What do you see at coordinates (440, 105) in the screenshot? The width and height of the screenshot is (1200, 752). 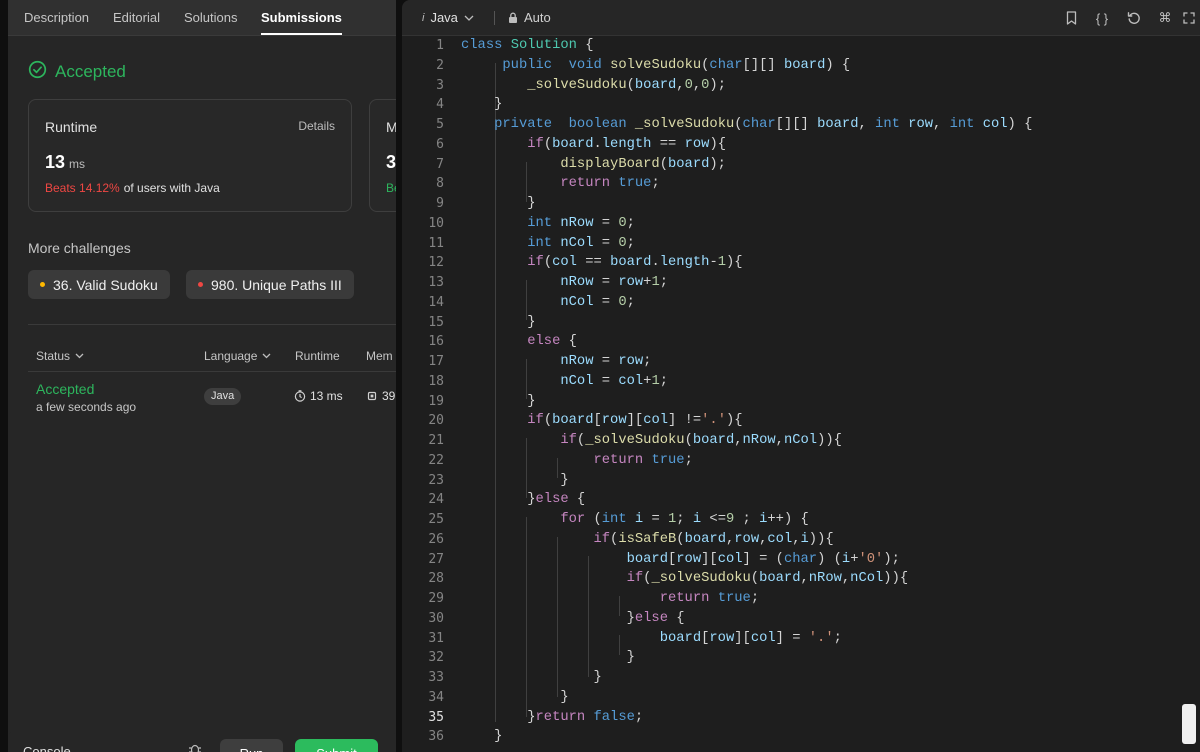 I see `line-number: 4` at bounding box center [440, 105].